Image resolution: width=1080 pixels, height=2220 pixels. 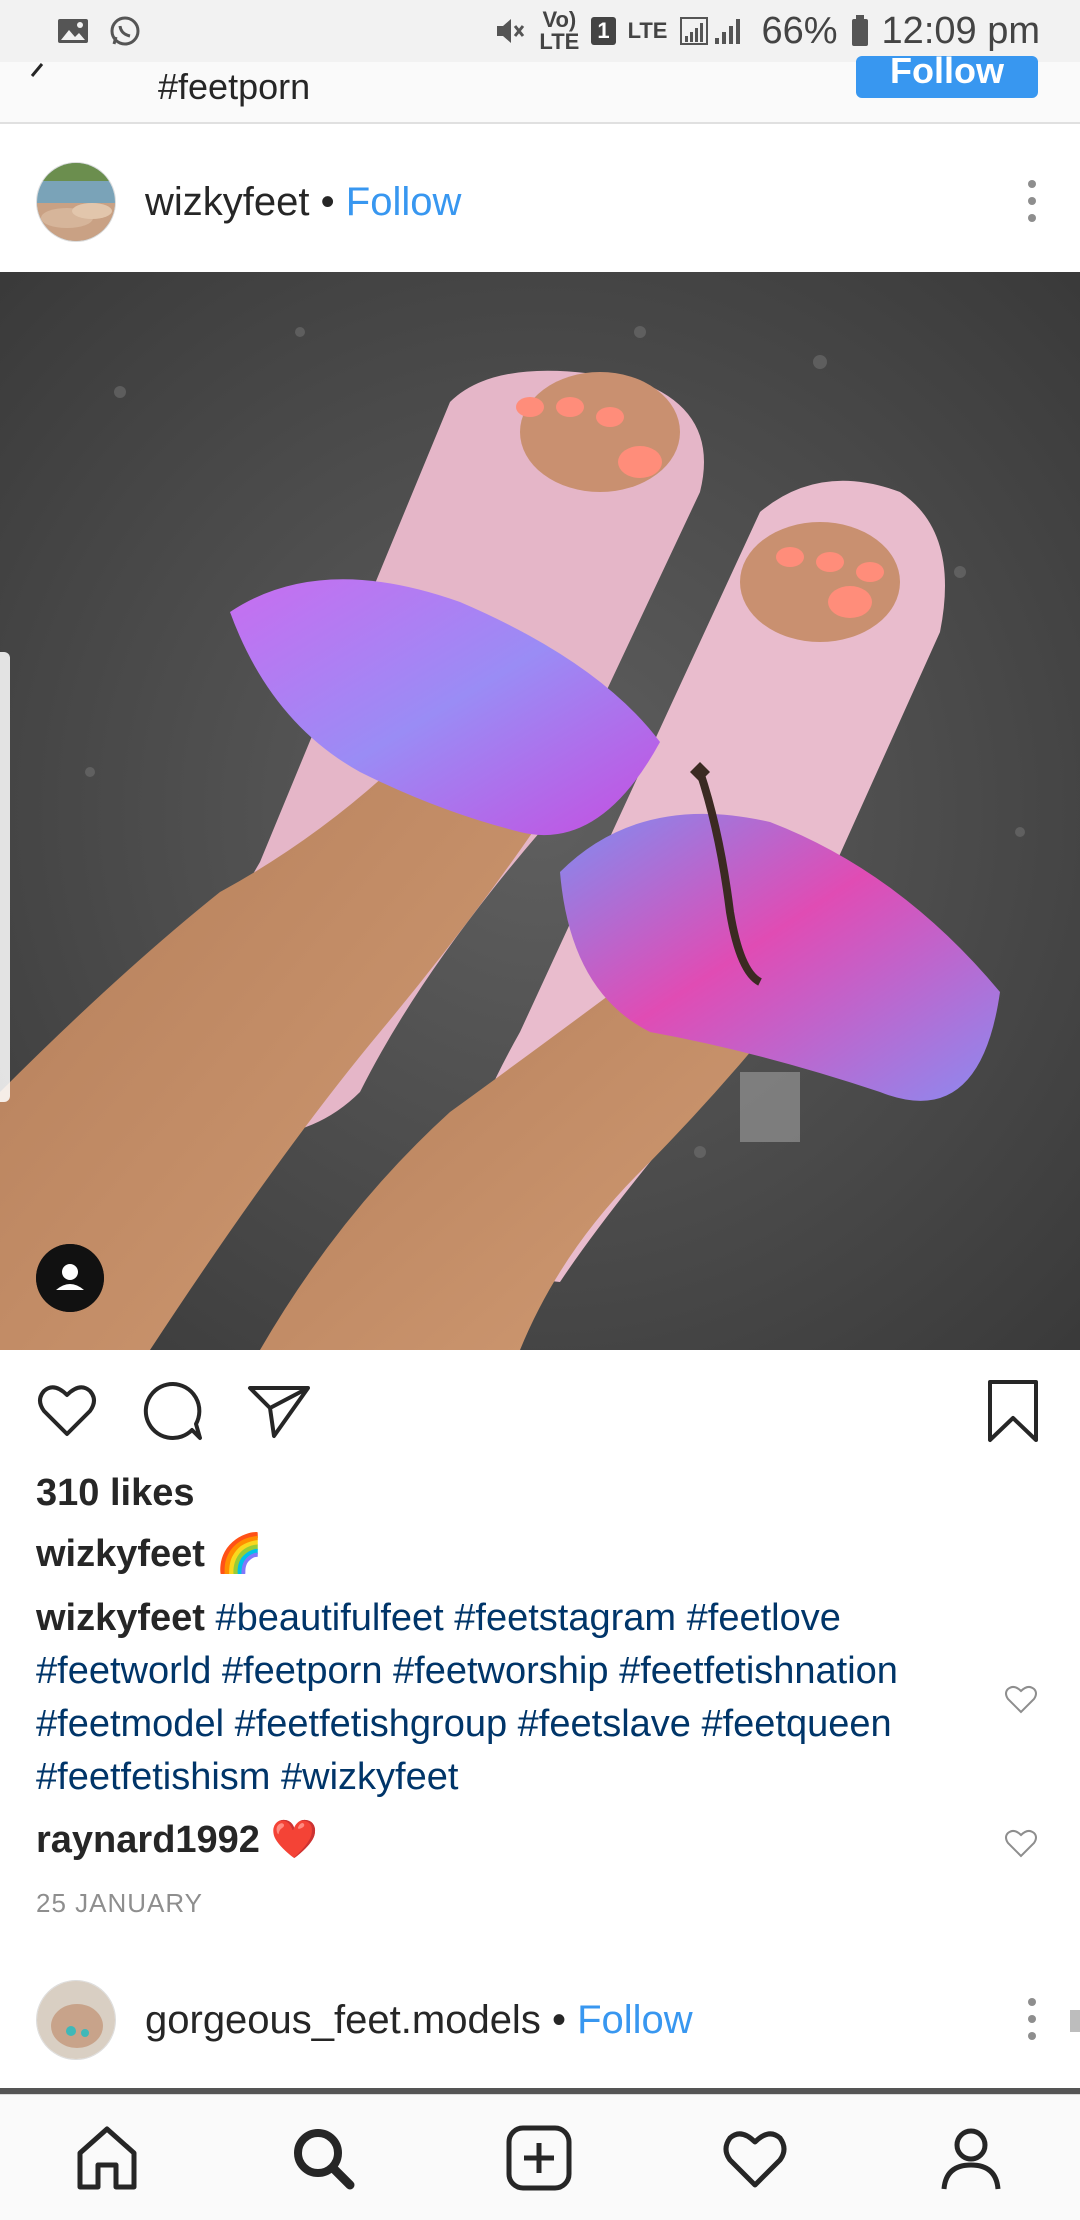 What do you see at coordinates (1021, 1843) in the screenshot?
I see `reply-like-heart-icon` at bounding box center [1021, 1843].